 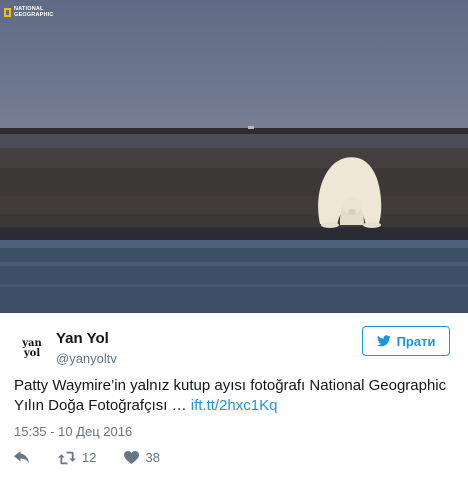 What do you see at coordinates (383, 341) in the screenshot?
I see `twitter-bird-icon` at bounding box center [383, 341].